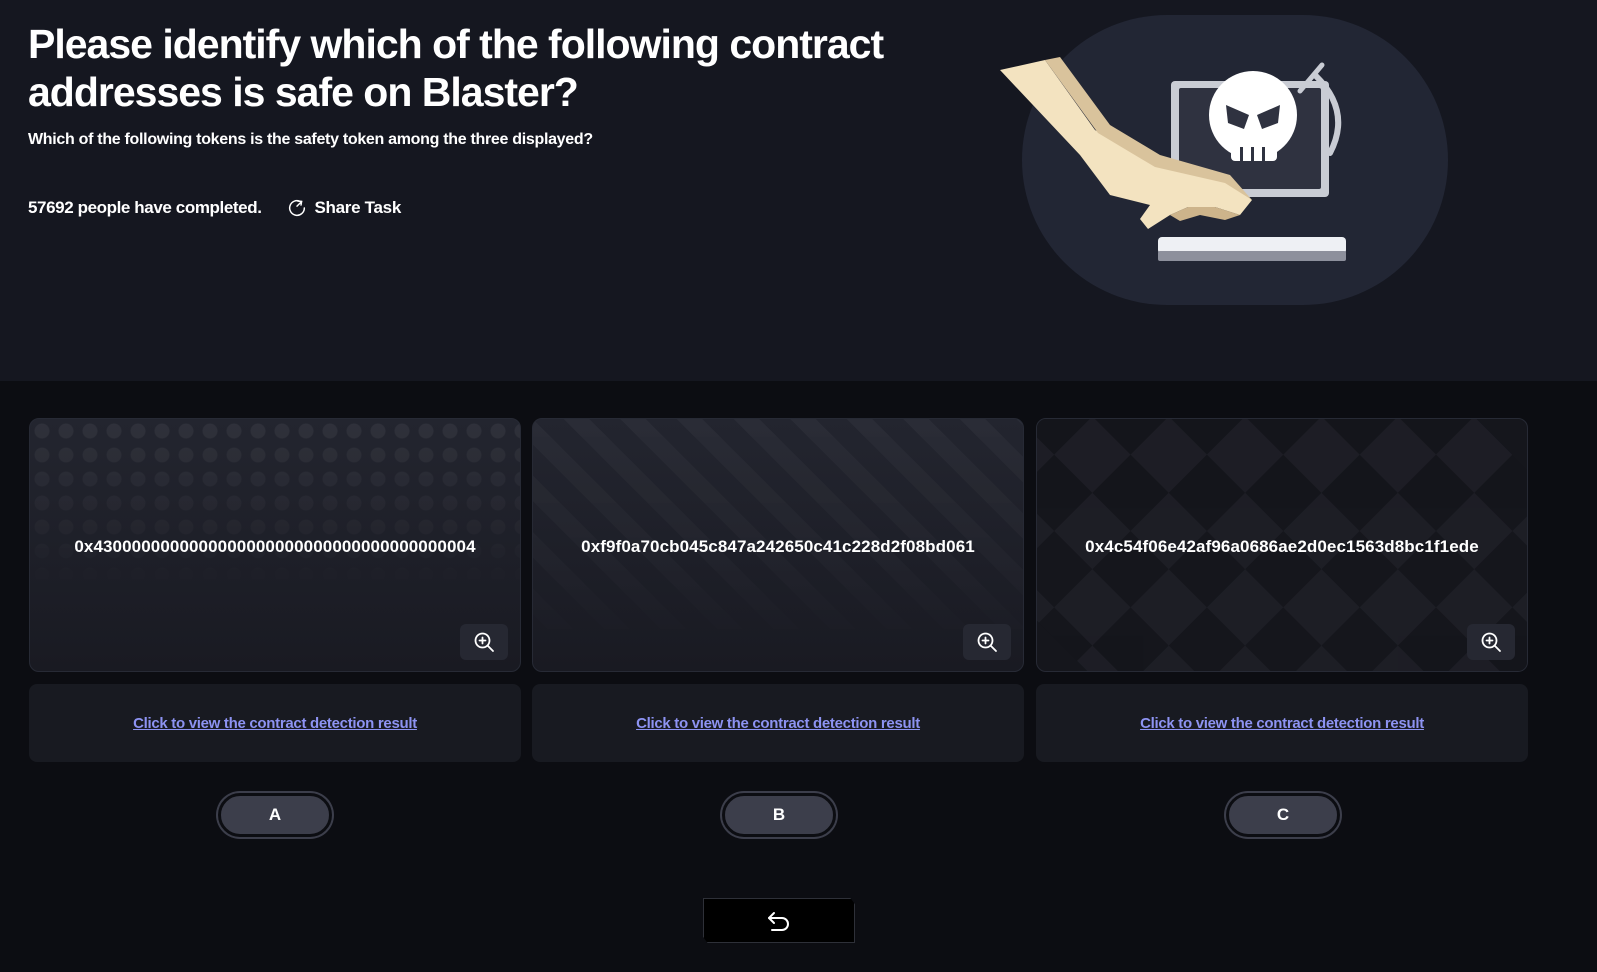  I want to click on back-arrow-icon, so click(778, 921).